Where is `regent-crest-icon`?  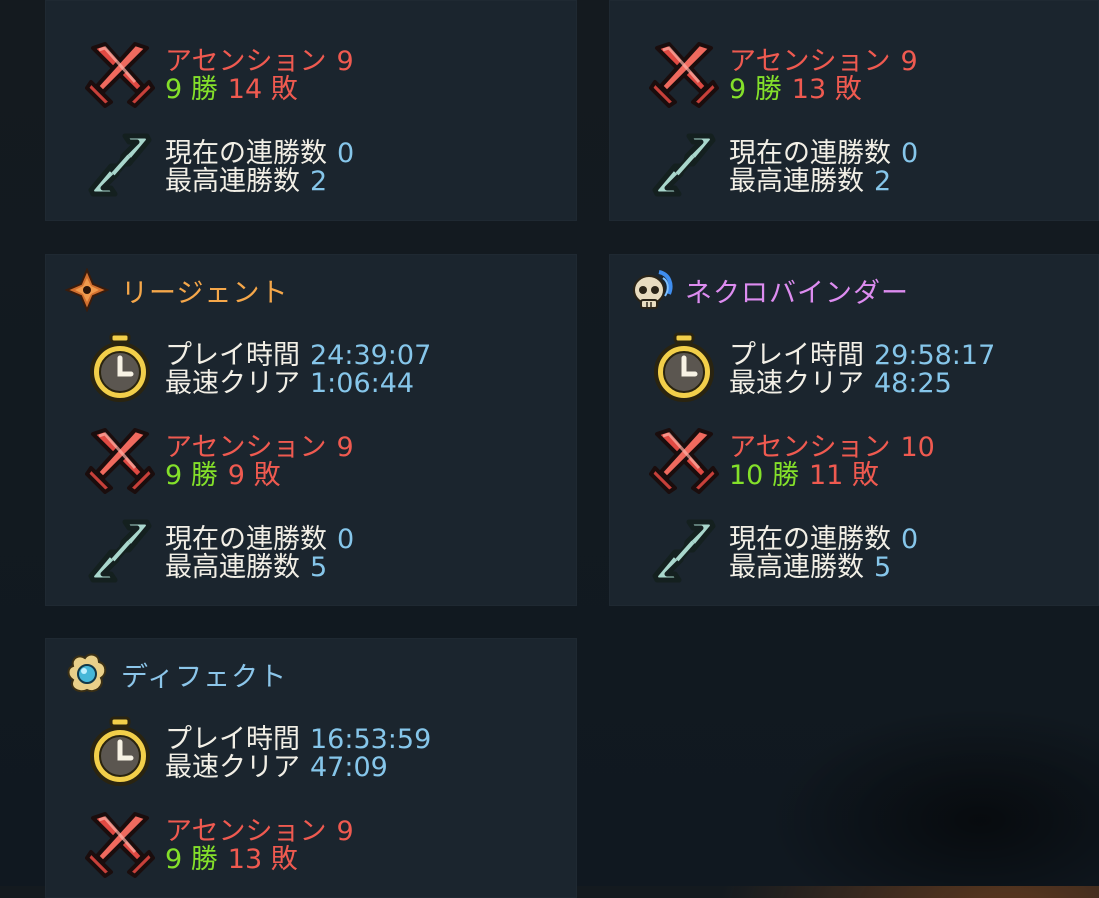
regent-crest-icon is located at coordinates (87, 290).